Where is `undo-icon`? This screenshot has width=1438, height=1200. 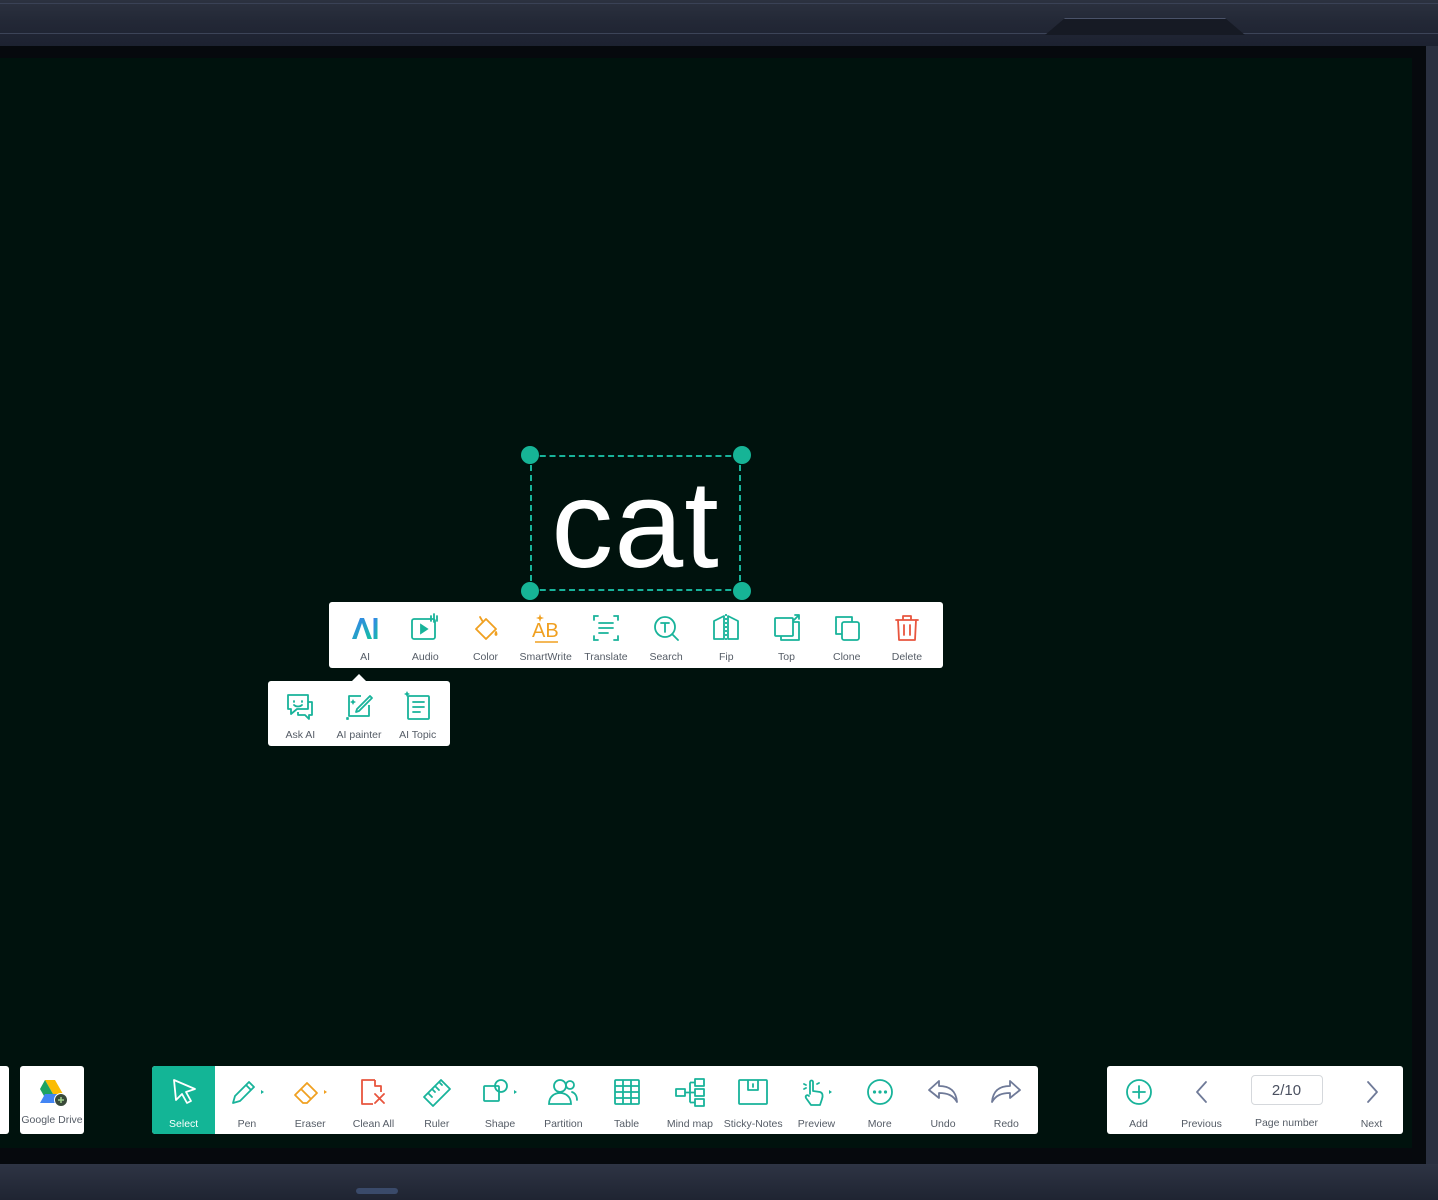 undo-icon is located at coordinates (943, 1091).